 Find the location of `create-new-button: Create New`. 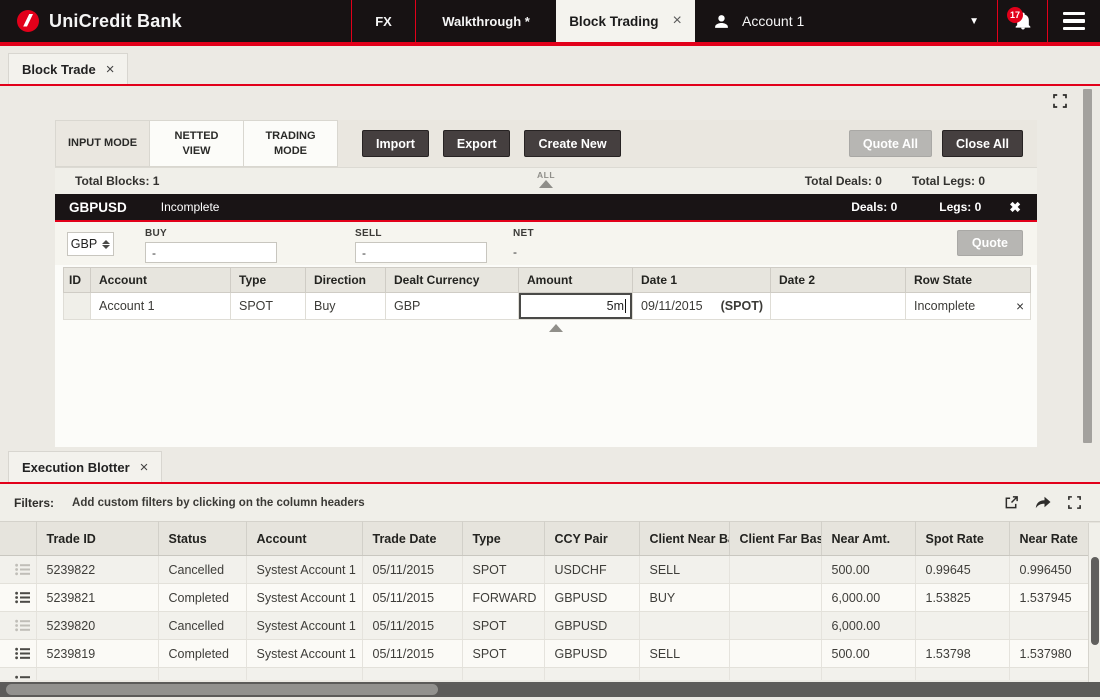

create-new-button: Create New is located at coordinates (572, 143).